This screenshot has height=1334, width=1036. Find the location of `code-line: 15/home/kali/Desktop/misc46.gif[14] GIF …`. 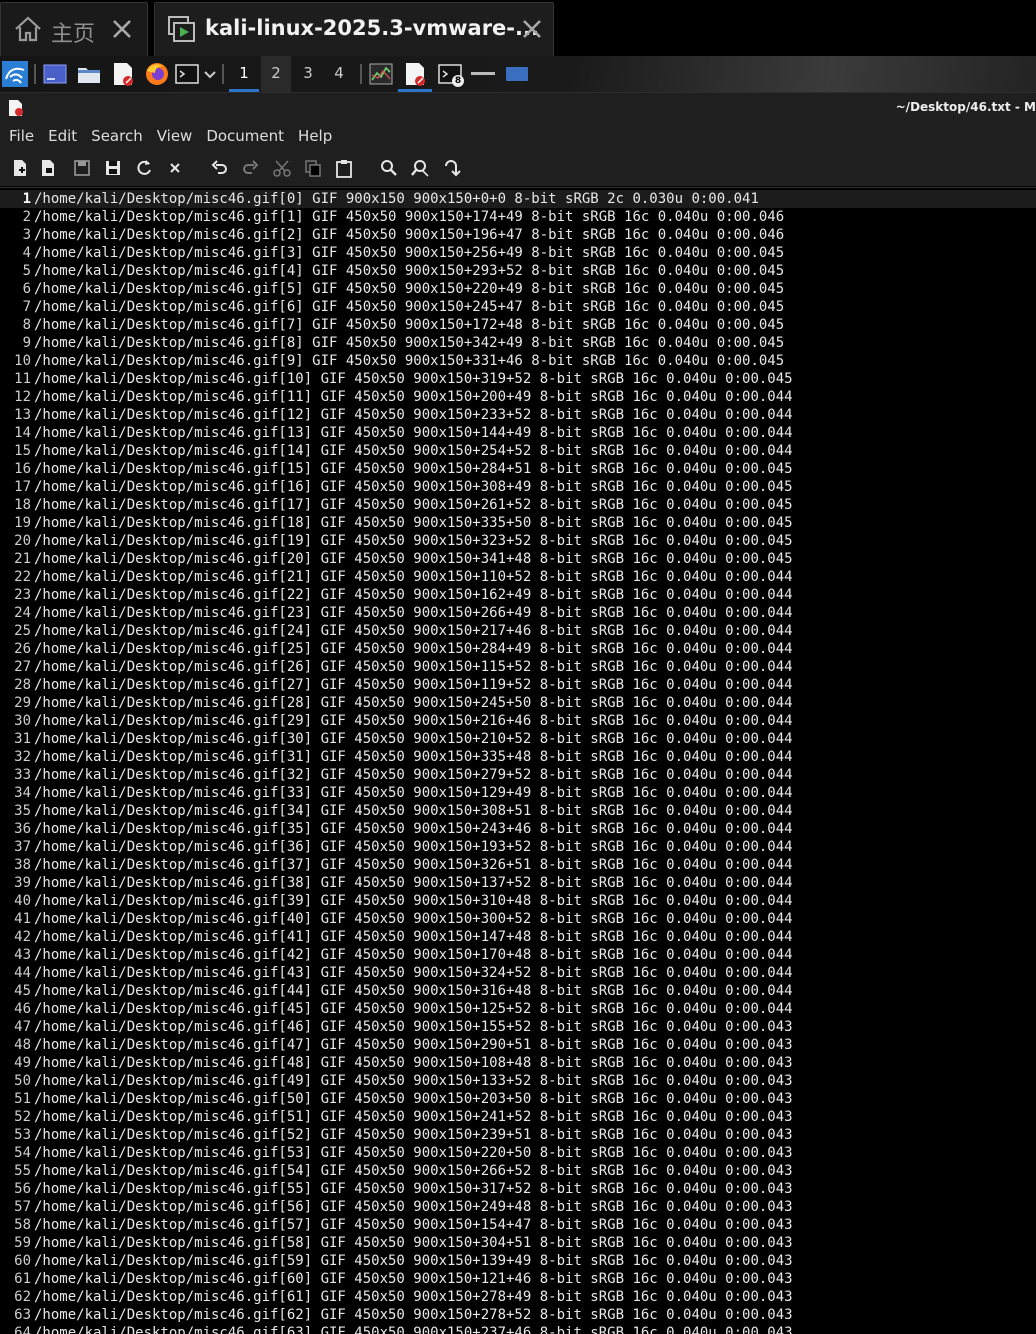

code-line: 15/home/kali/Desktop/misc46.gif[14] GIF … is located at coordinates (518, 451).